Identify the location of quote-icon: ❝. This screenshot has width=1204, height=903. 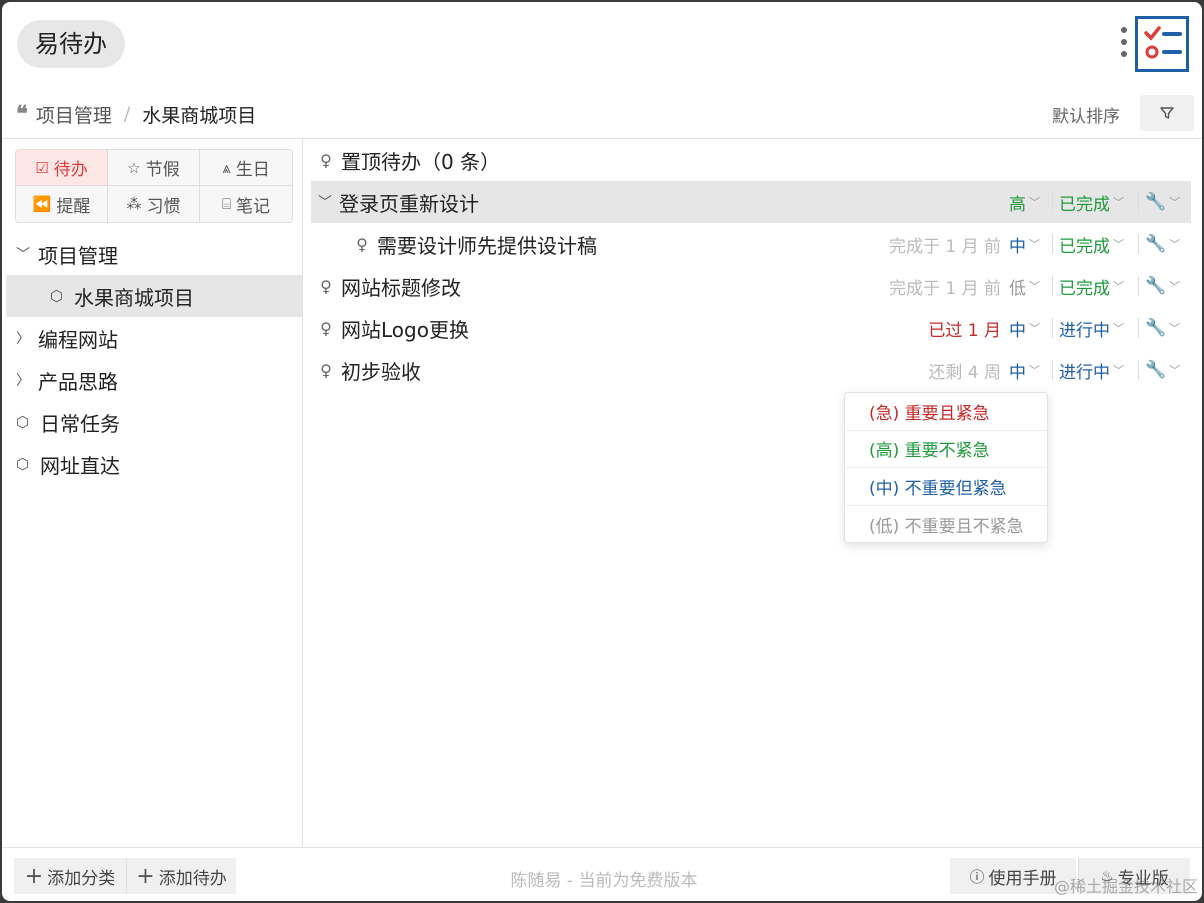
(22, 114).